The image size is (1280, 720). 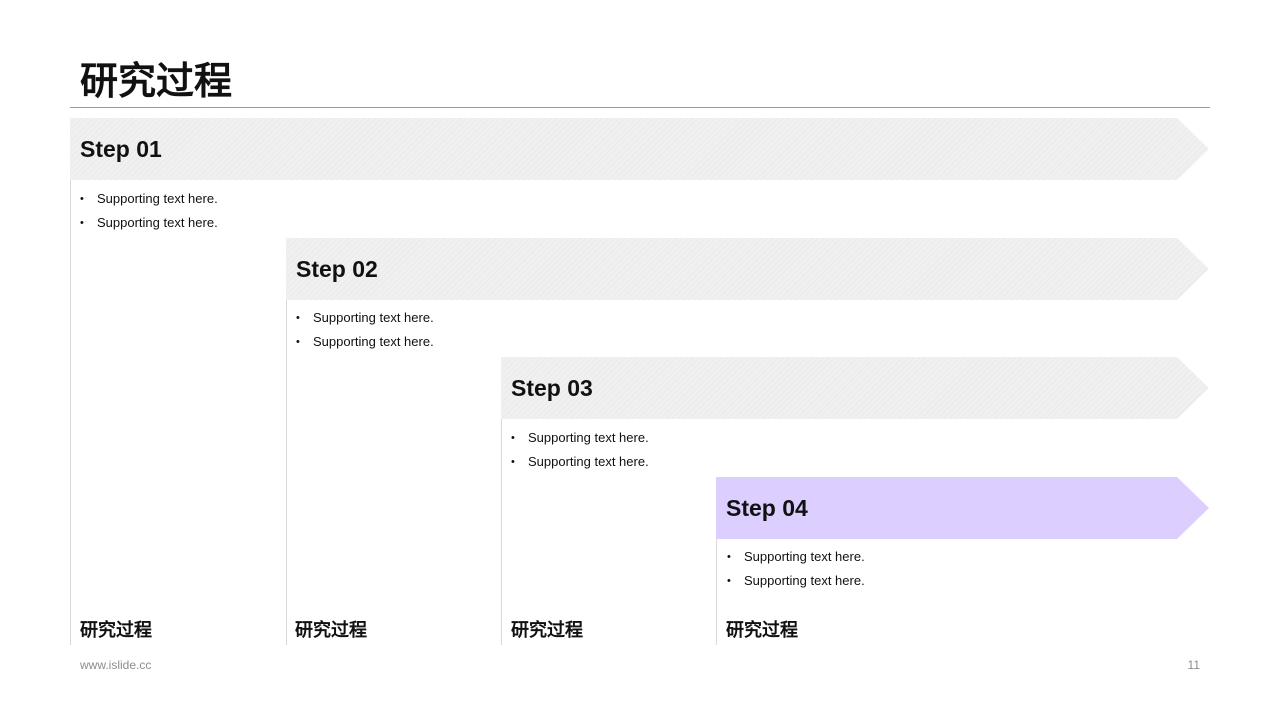 What do you see at coordinates (747, 269) in the screenshot?
I see `step-02-arrow: Step 02` at bounding box center [747, 269].